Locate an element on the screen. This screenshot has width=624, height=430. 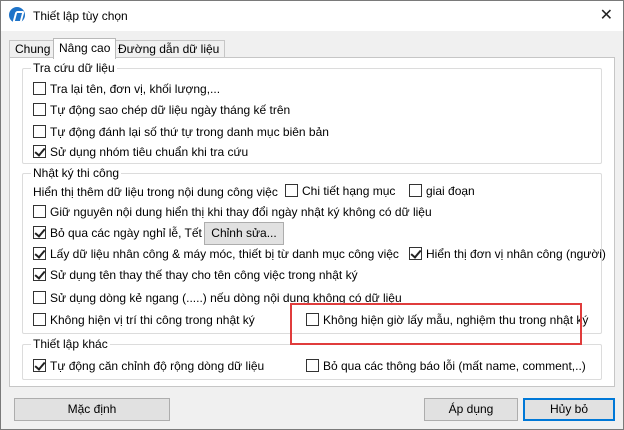
close-icon: ✕ is located at coordinates (606, 15).